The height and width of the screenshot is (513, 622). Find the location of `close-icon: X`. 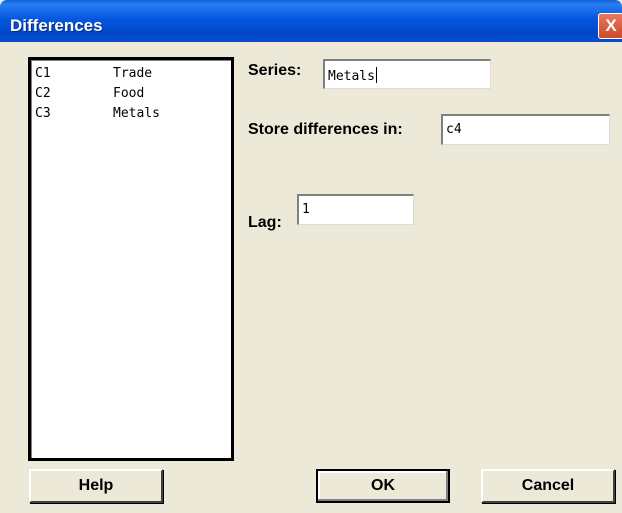

close-icon: X is located at coordinates (611, 25).